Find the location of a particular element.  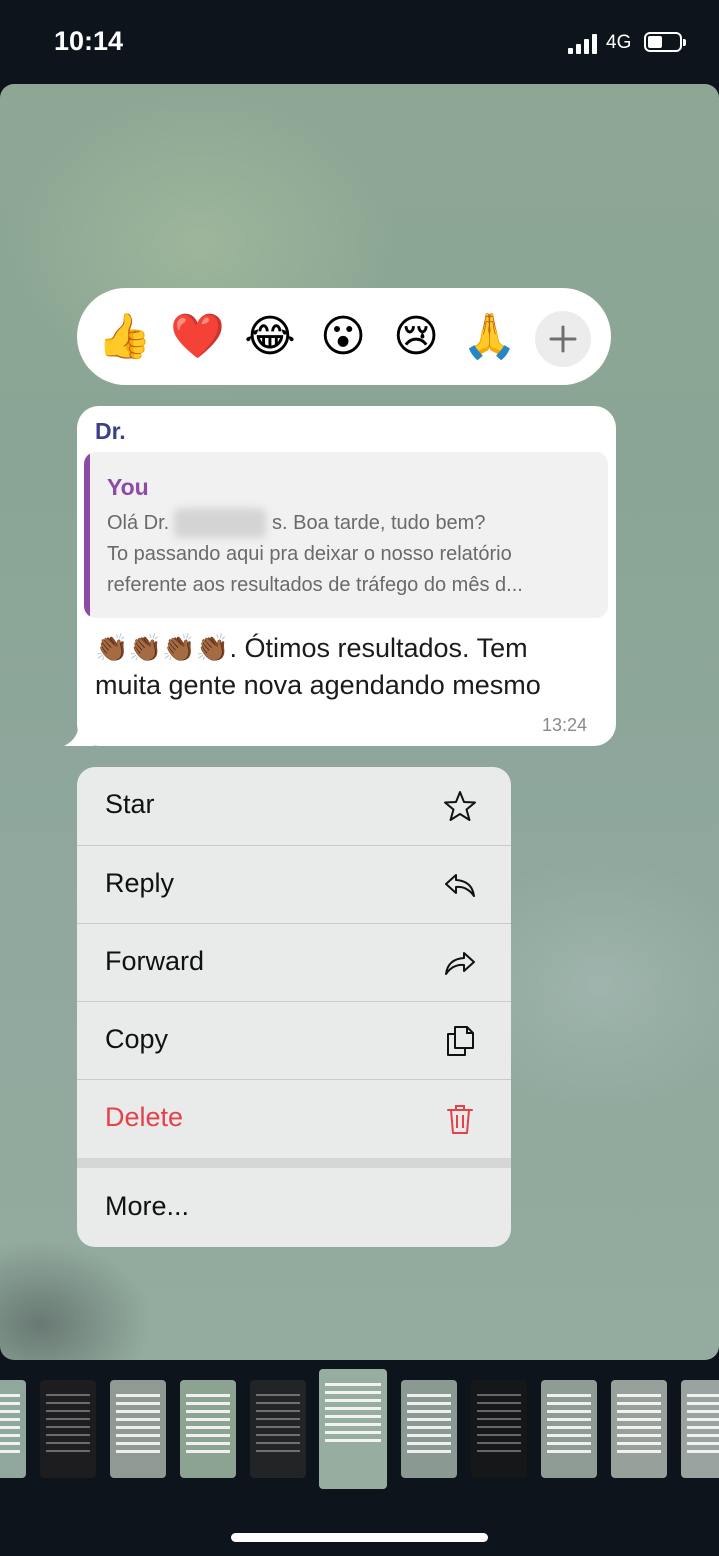

add-reaction-button is located at coordinates (563, 339).